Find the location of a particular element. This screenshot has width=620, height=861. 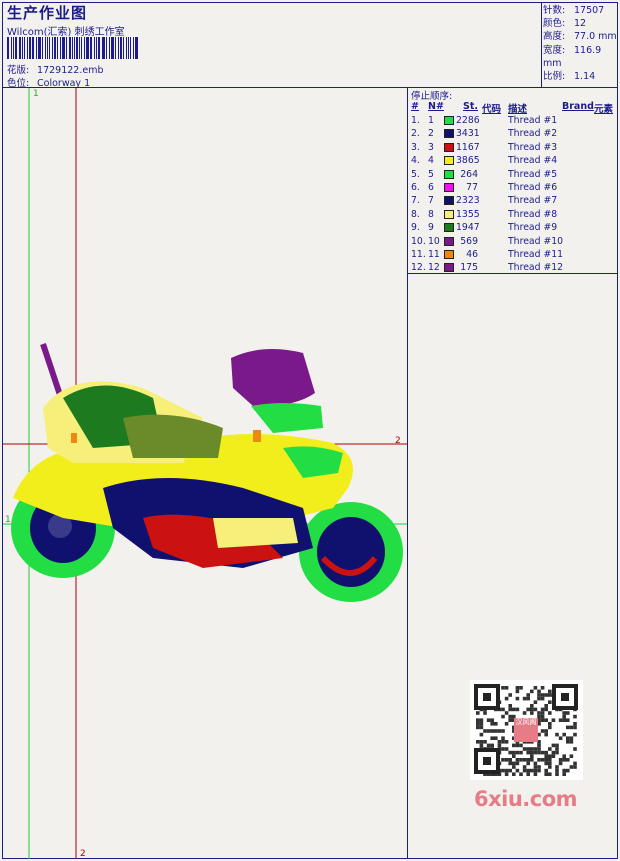

row-desc: Thread #2 is located at coordinates (533, 134).